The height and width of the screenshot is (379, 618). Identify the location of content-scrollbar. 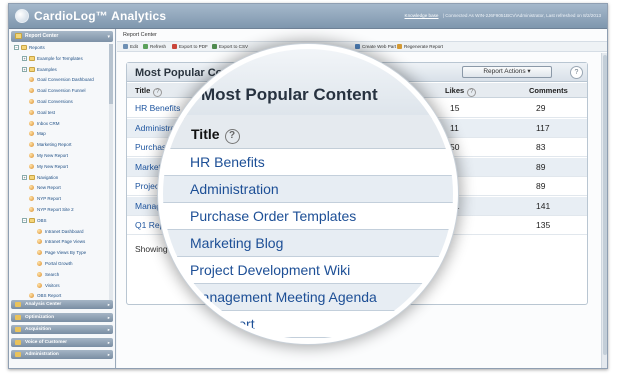
(604, 210).